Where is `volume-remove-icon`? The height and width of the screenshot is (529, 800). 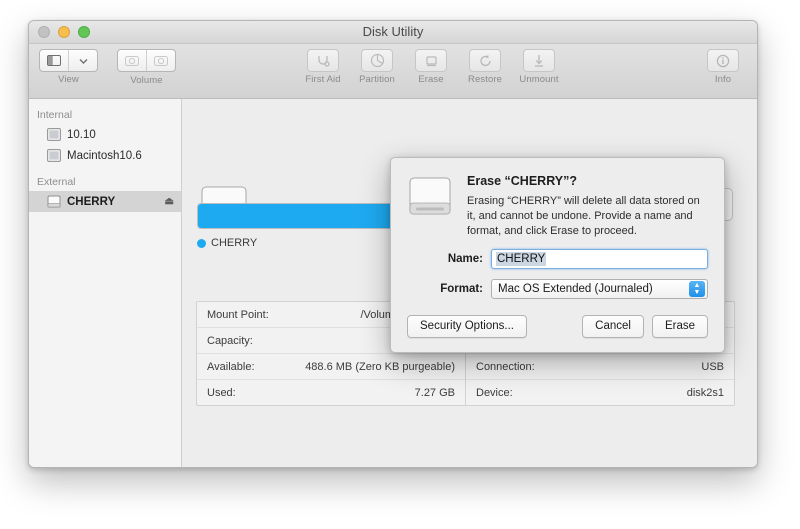 volume-remove-icon is located at coordinates (161, 60).